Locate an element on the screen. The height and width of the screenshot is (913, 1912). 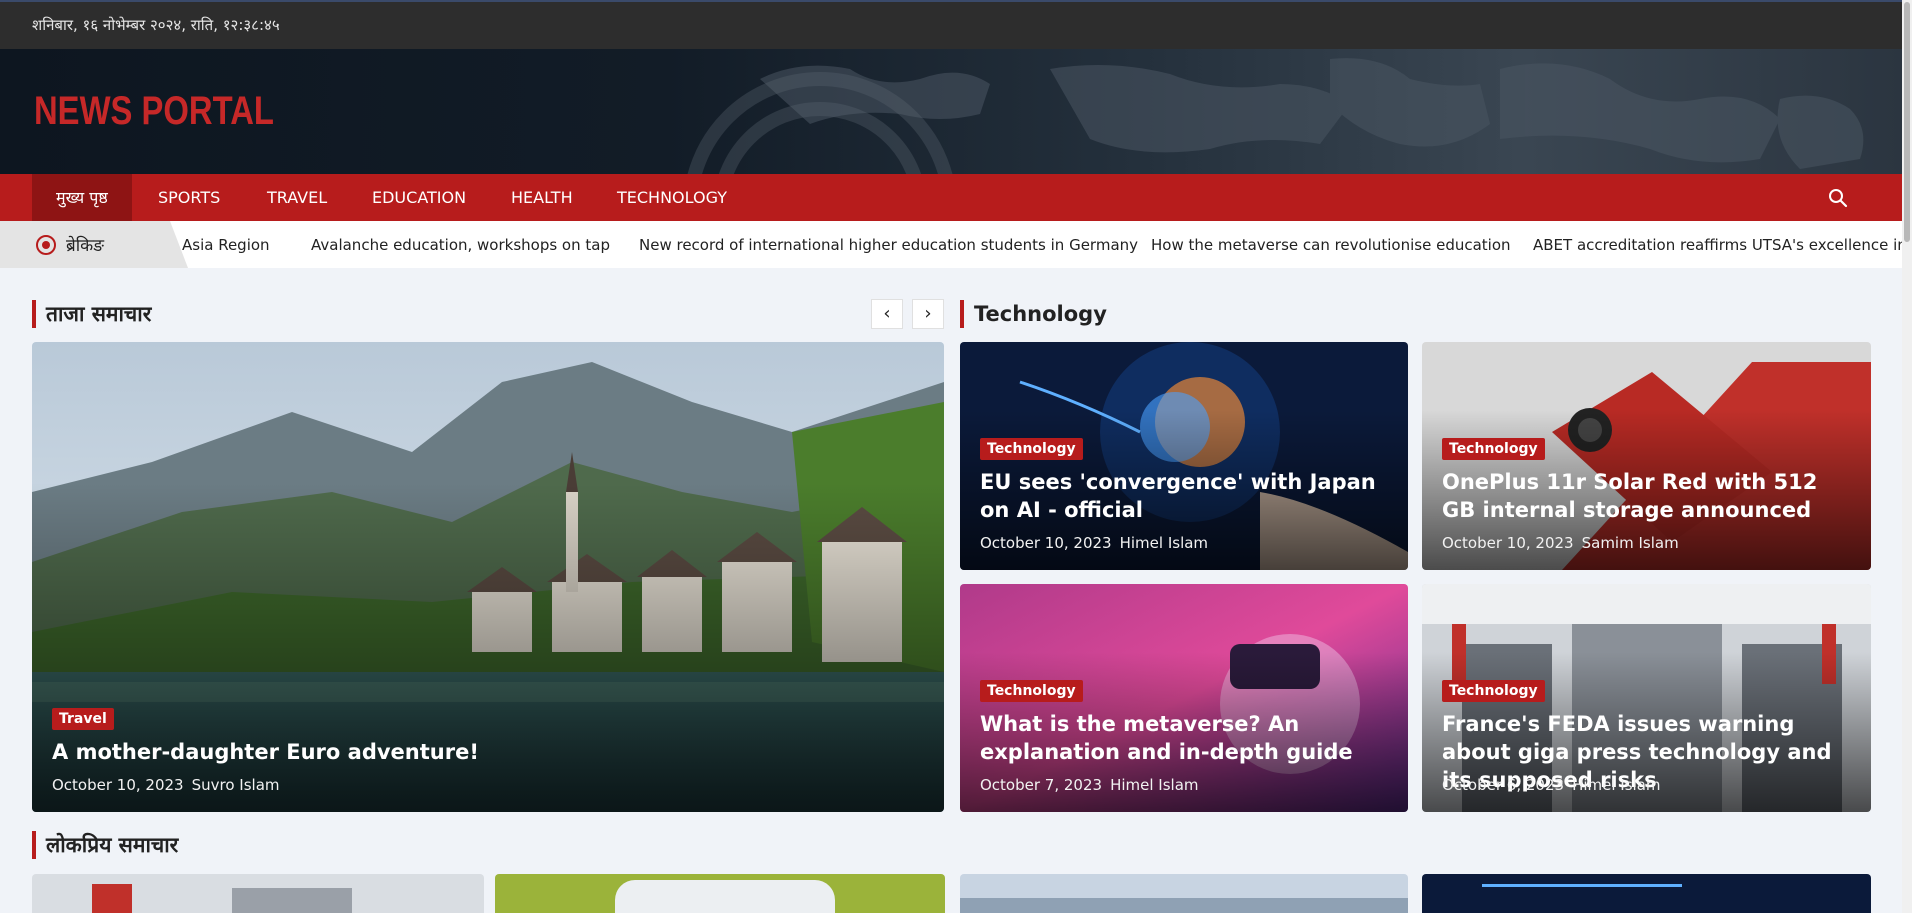
post-date: October 7, 2023 is located at coordinates (1041, 785).